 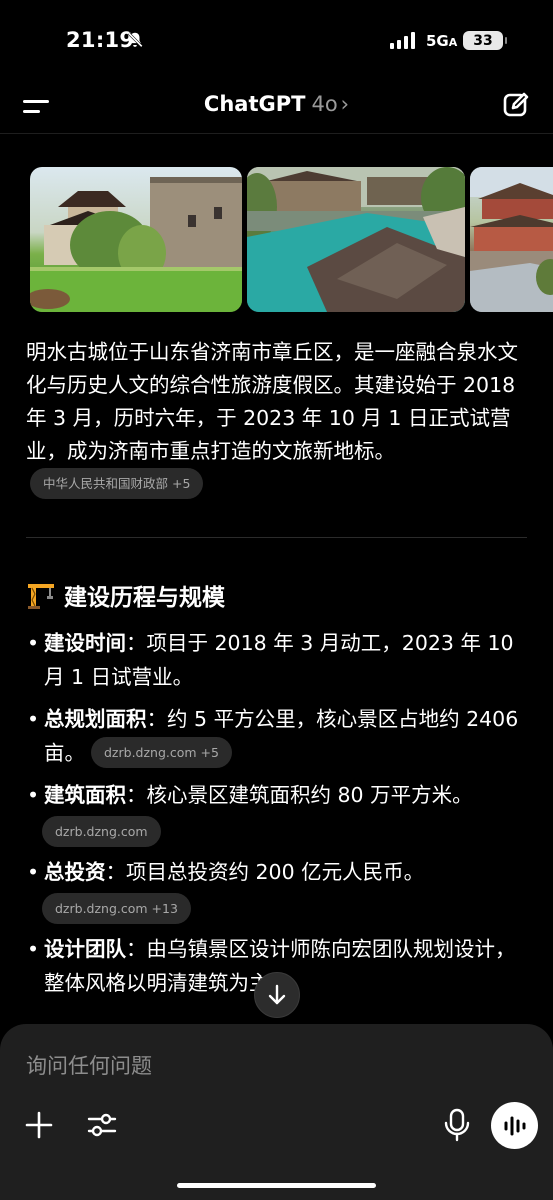 What do you see at coordinates (276, 537) in the screenshot?
I see `section-divider` at bounding box center [276, 537].